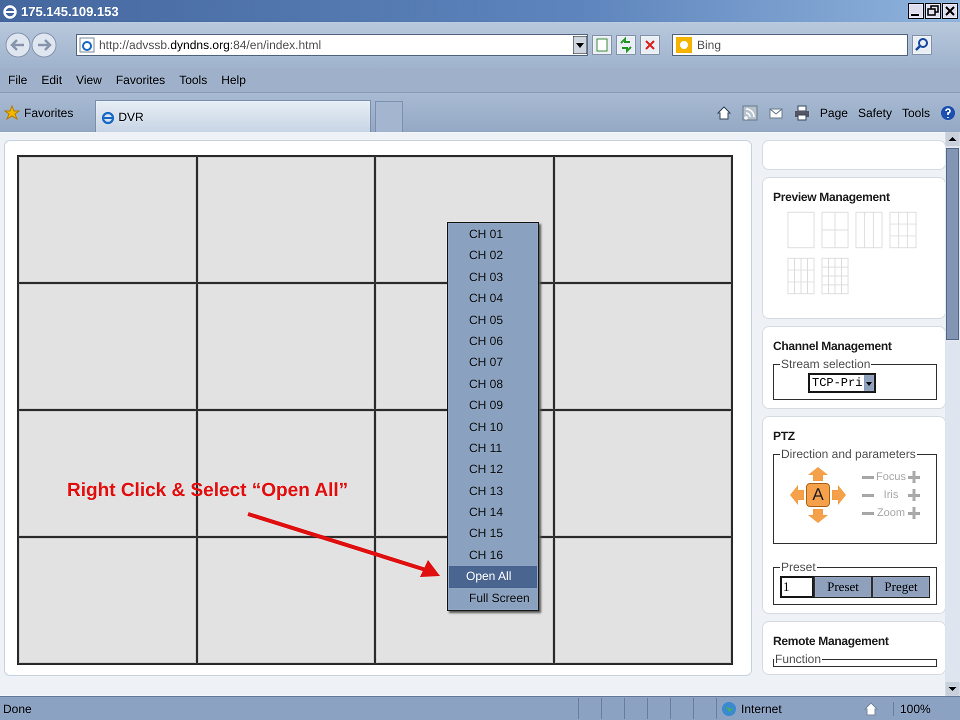 The width and height of the screenshot is (960, 720). I want to click on parameter-label: Iris, so click(891, 495).